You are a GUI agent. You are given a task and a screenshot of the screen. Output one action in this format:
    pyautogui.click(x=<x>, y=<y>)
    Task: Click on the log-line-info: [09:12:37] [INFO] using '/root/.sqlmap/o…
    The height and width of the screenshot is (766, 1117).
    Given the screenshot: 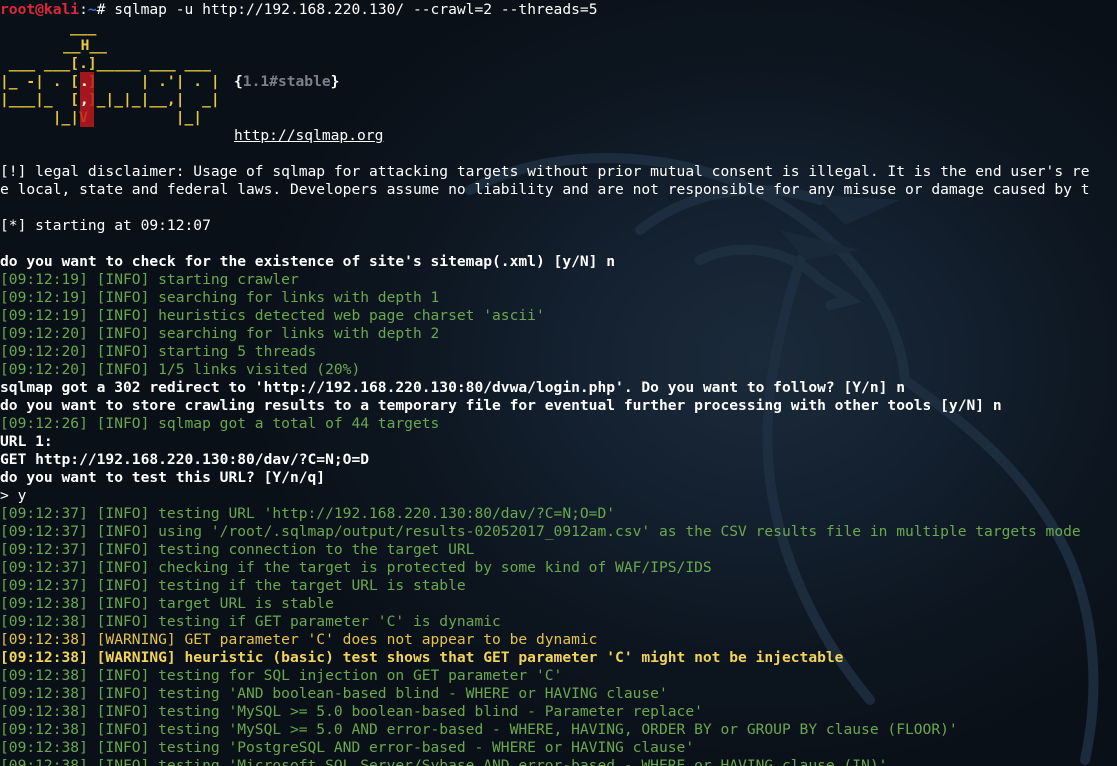 What is the action you would take?
    pyautogui.click(x=540, y=531)
    